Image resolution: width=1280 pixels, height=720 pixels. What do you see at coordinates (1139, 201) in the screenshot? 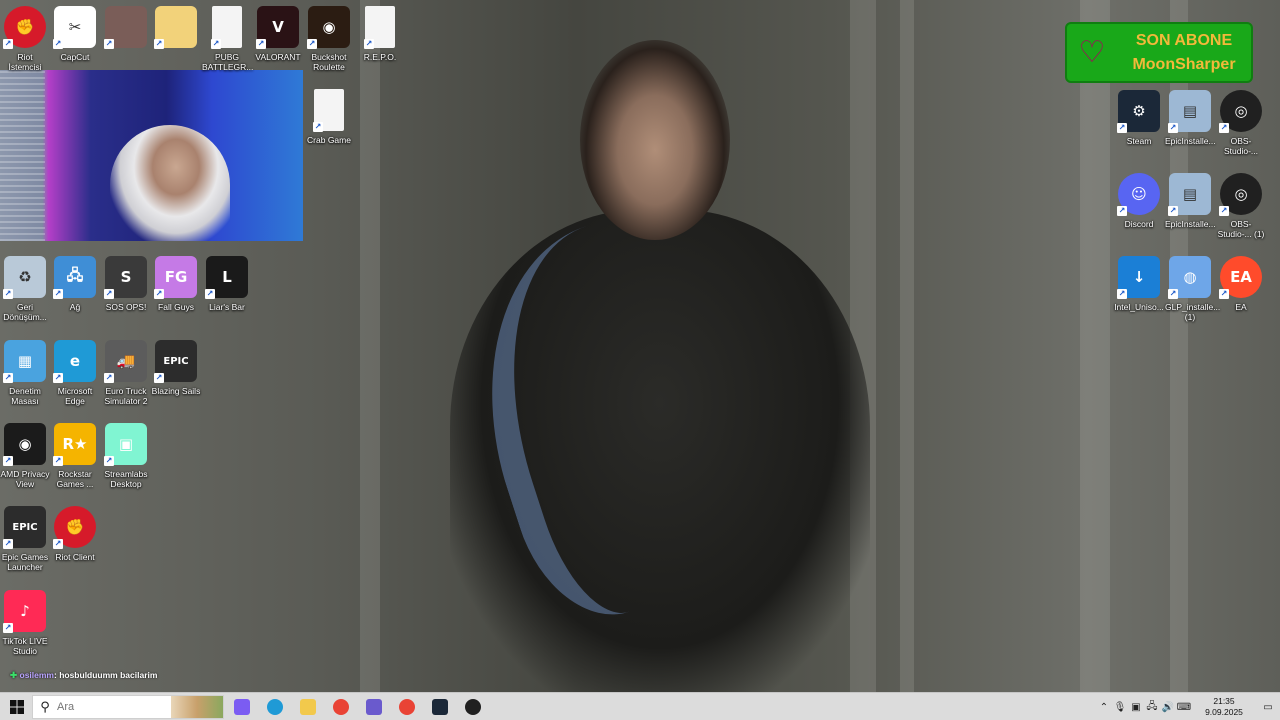
I see `desktop-icon-discord: ☺ ↗ Discord` at bounding box center [1139, 201].